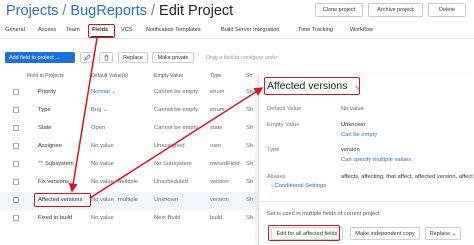  Describe the element at coordinates (83, 115) in the screenshot. I see `arrow-fields-to-row` at that location.